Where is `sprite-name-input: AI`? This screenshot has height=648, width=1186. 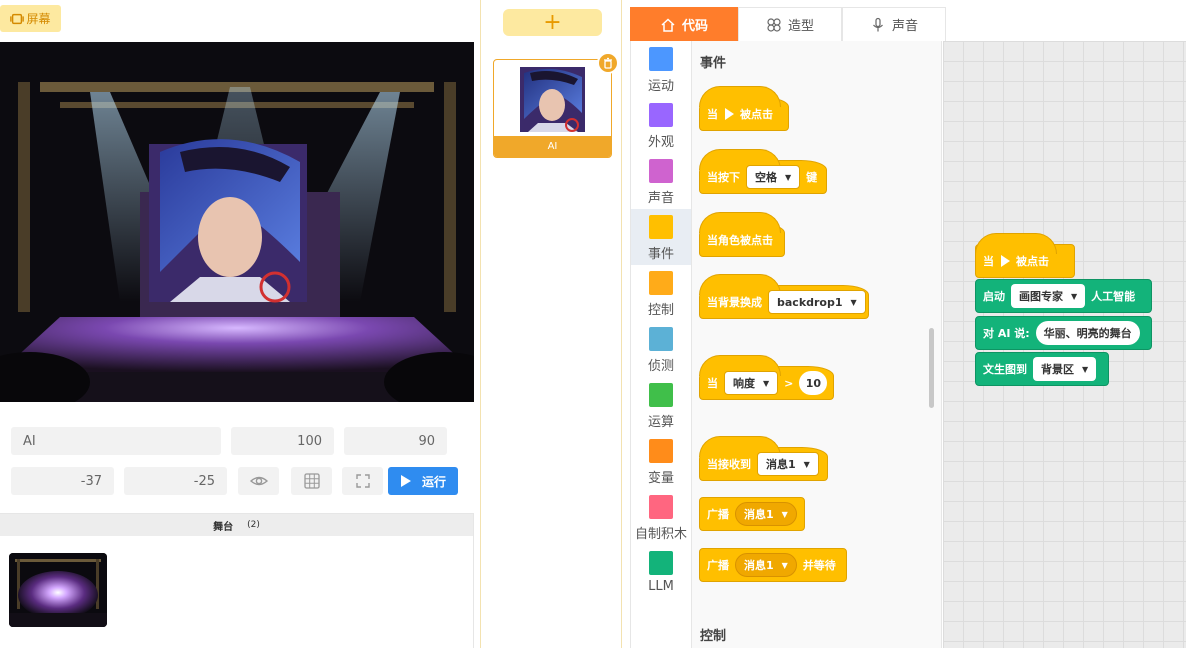
sprite-name-input: AI is located at coordinates (116, 441).